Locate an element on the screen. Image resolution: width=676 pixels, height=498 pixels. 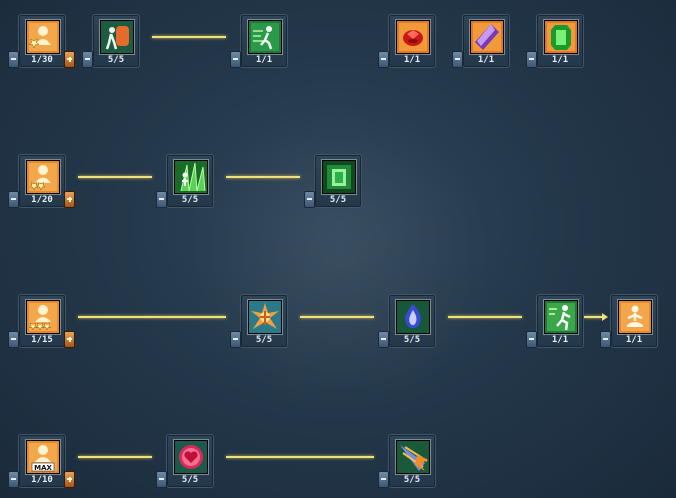
skill-level: 1/30 is located at coordinates (42, 60).